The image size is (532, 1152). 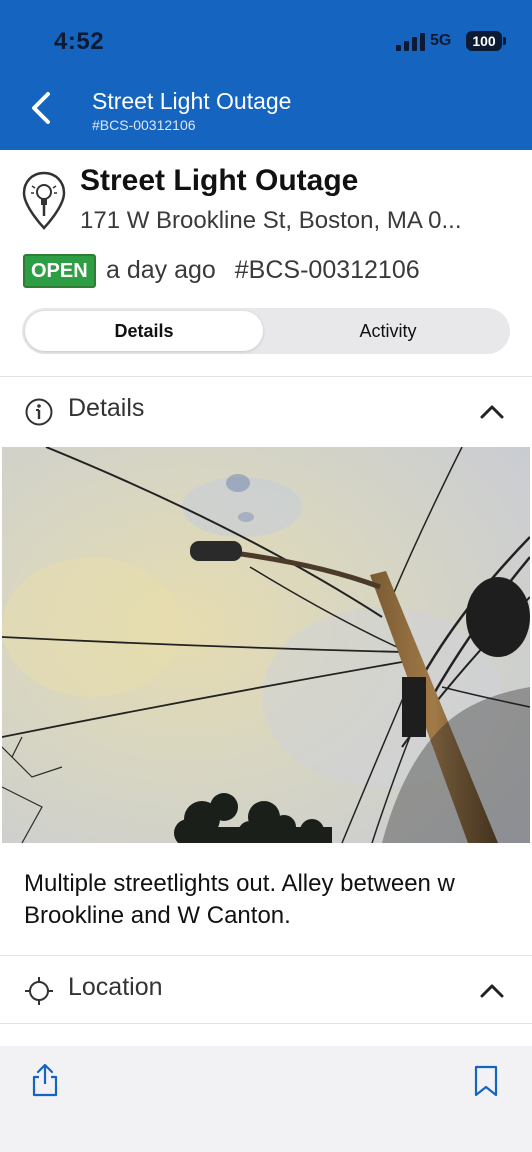 I want to click on back-button, so click(x=43, y=108).